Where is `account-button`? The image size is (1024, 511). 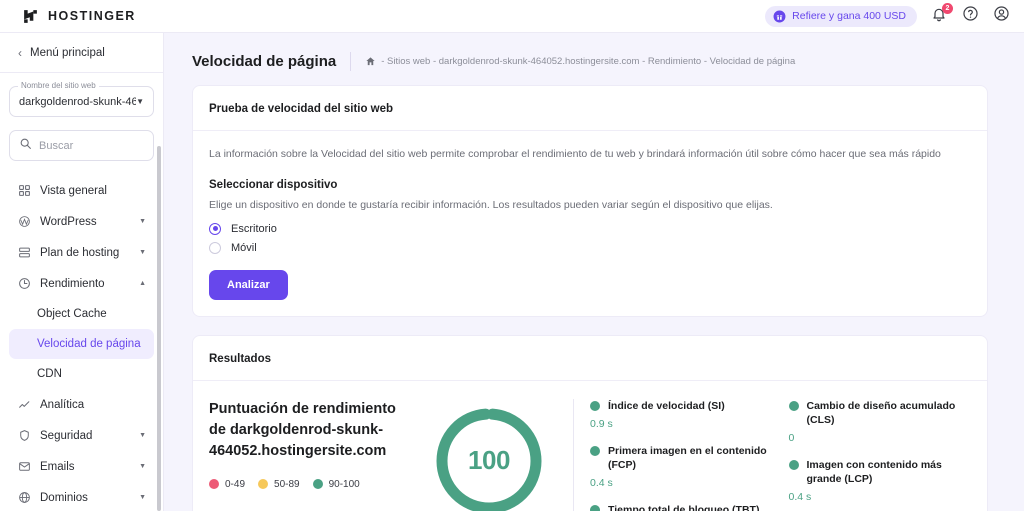
account-button is located at coordinates (1001, 16).